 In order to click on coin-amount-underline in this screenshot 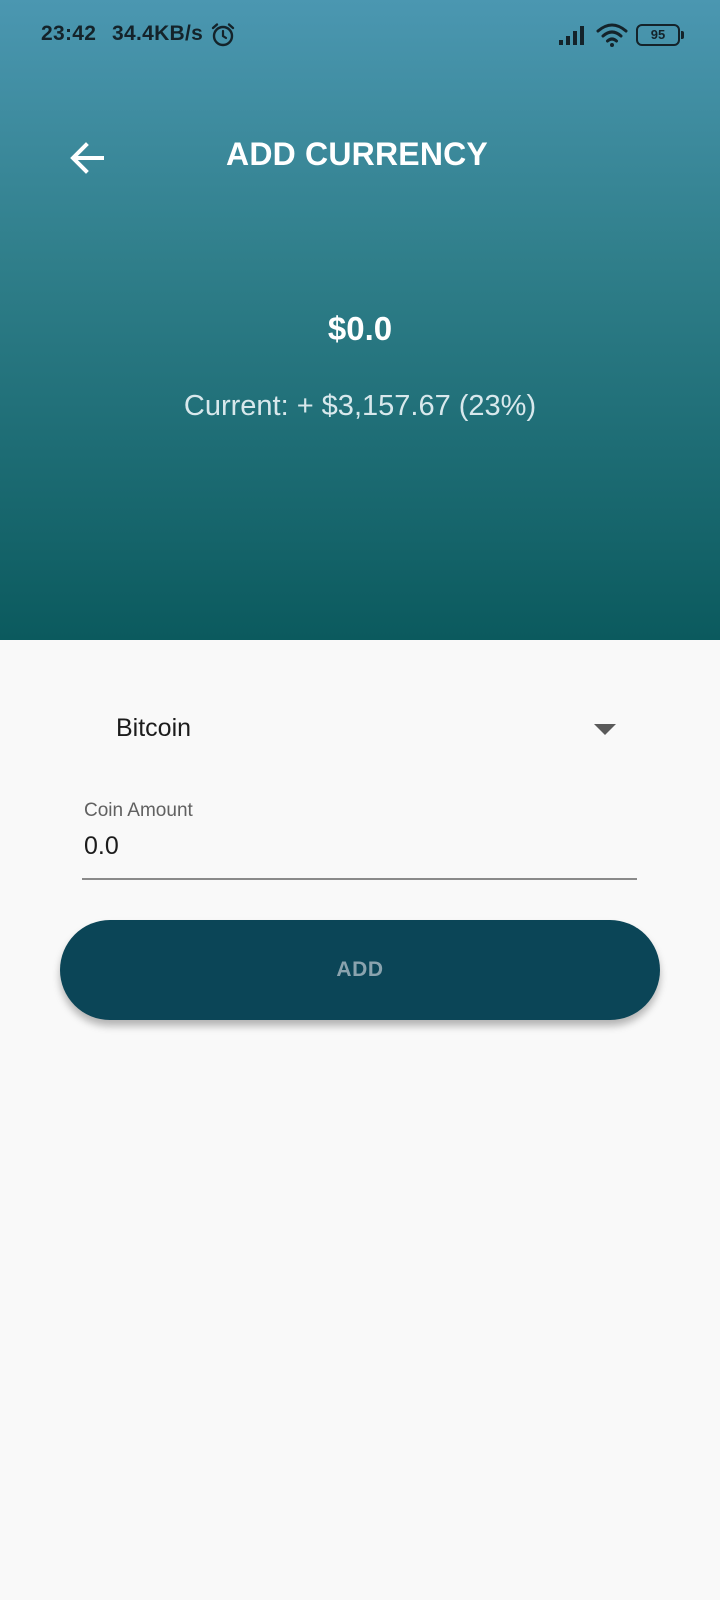, I will do `click(359, 879)`.